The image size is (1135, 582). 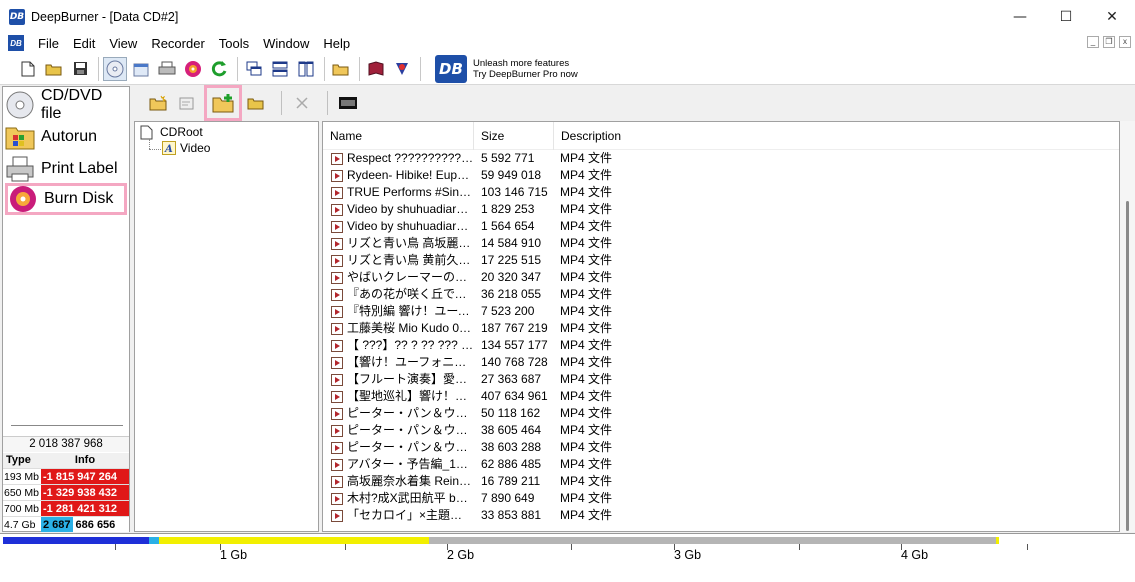 What do you see at coordinates (85, 508) in the screenshot?
I see `cap-info-over: -1 281 421 312` at bounding box center [85, 508].